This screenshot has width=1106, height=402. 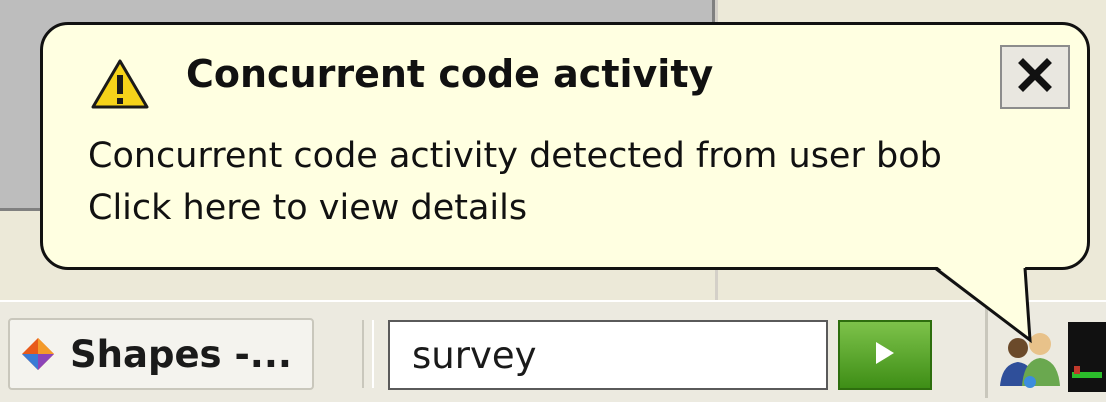 I want to click on view-details-link: Click here to view details, so click(x=307, y=208).